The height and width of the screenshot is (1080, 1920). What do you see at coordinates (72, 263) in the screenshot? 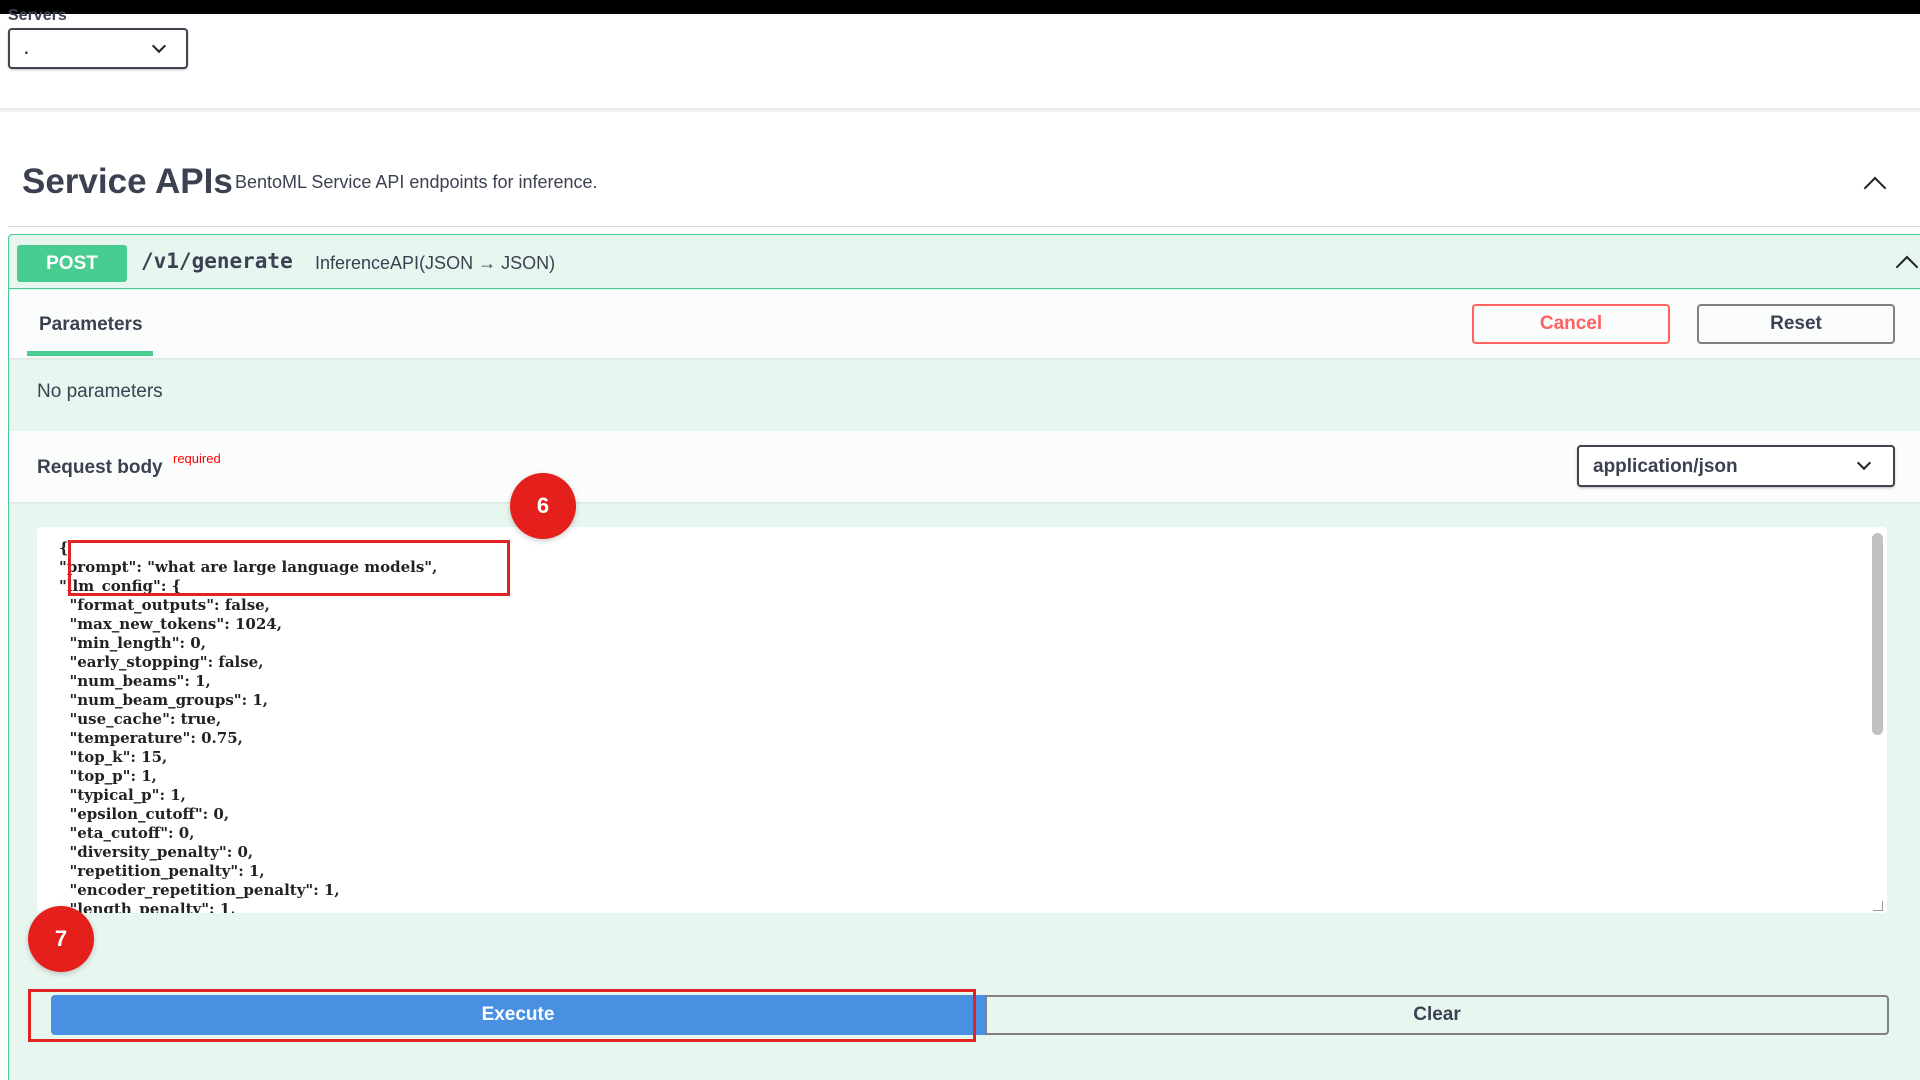
I see `http-method-badge: POST` at bounding box center [72, 263].